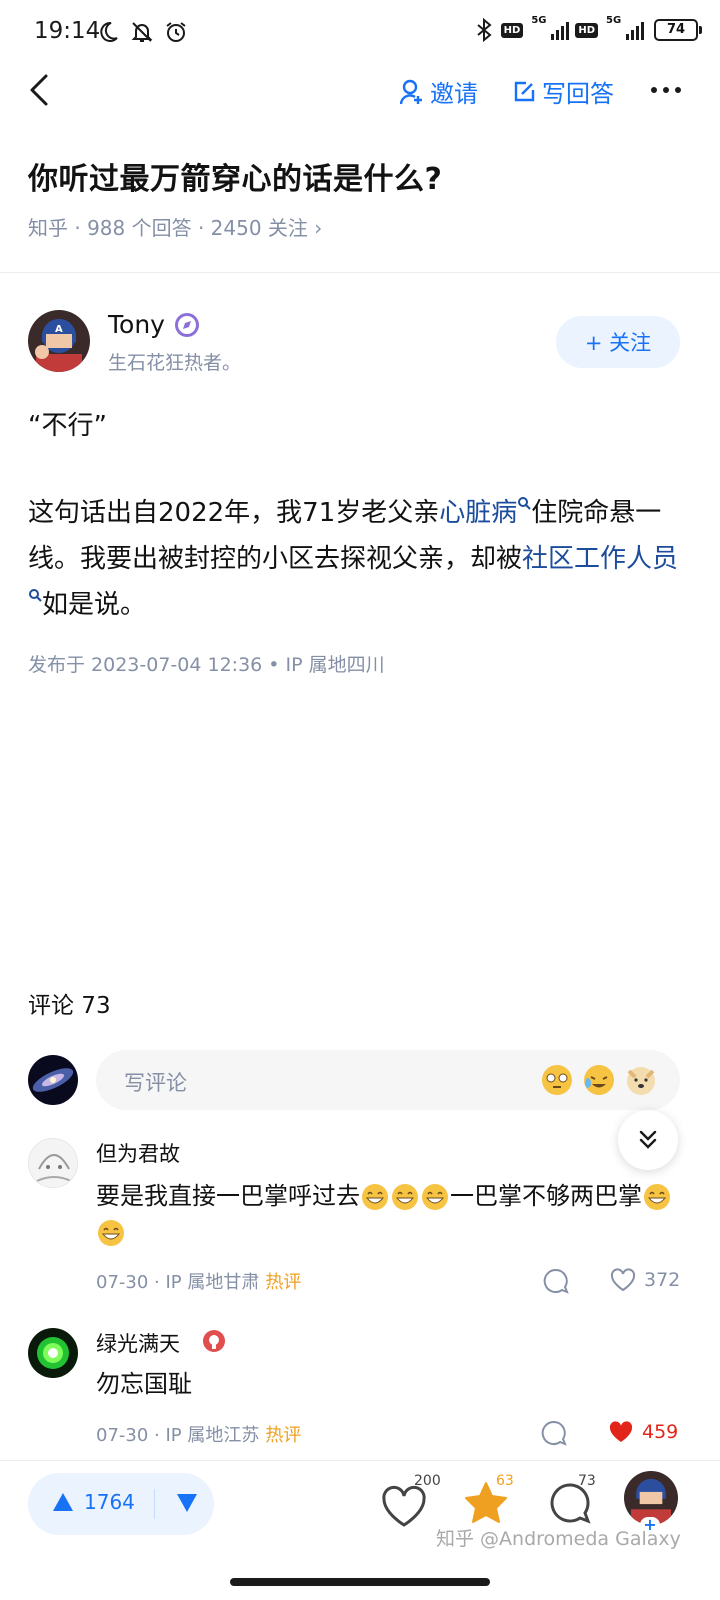  What do you see at coordinates (69, 1006) in the screenshot?
I see `comments-title: 评论 73` at bounding box center [69, 1006].